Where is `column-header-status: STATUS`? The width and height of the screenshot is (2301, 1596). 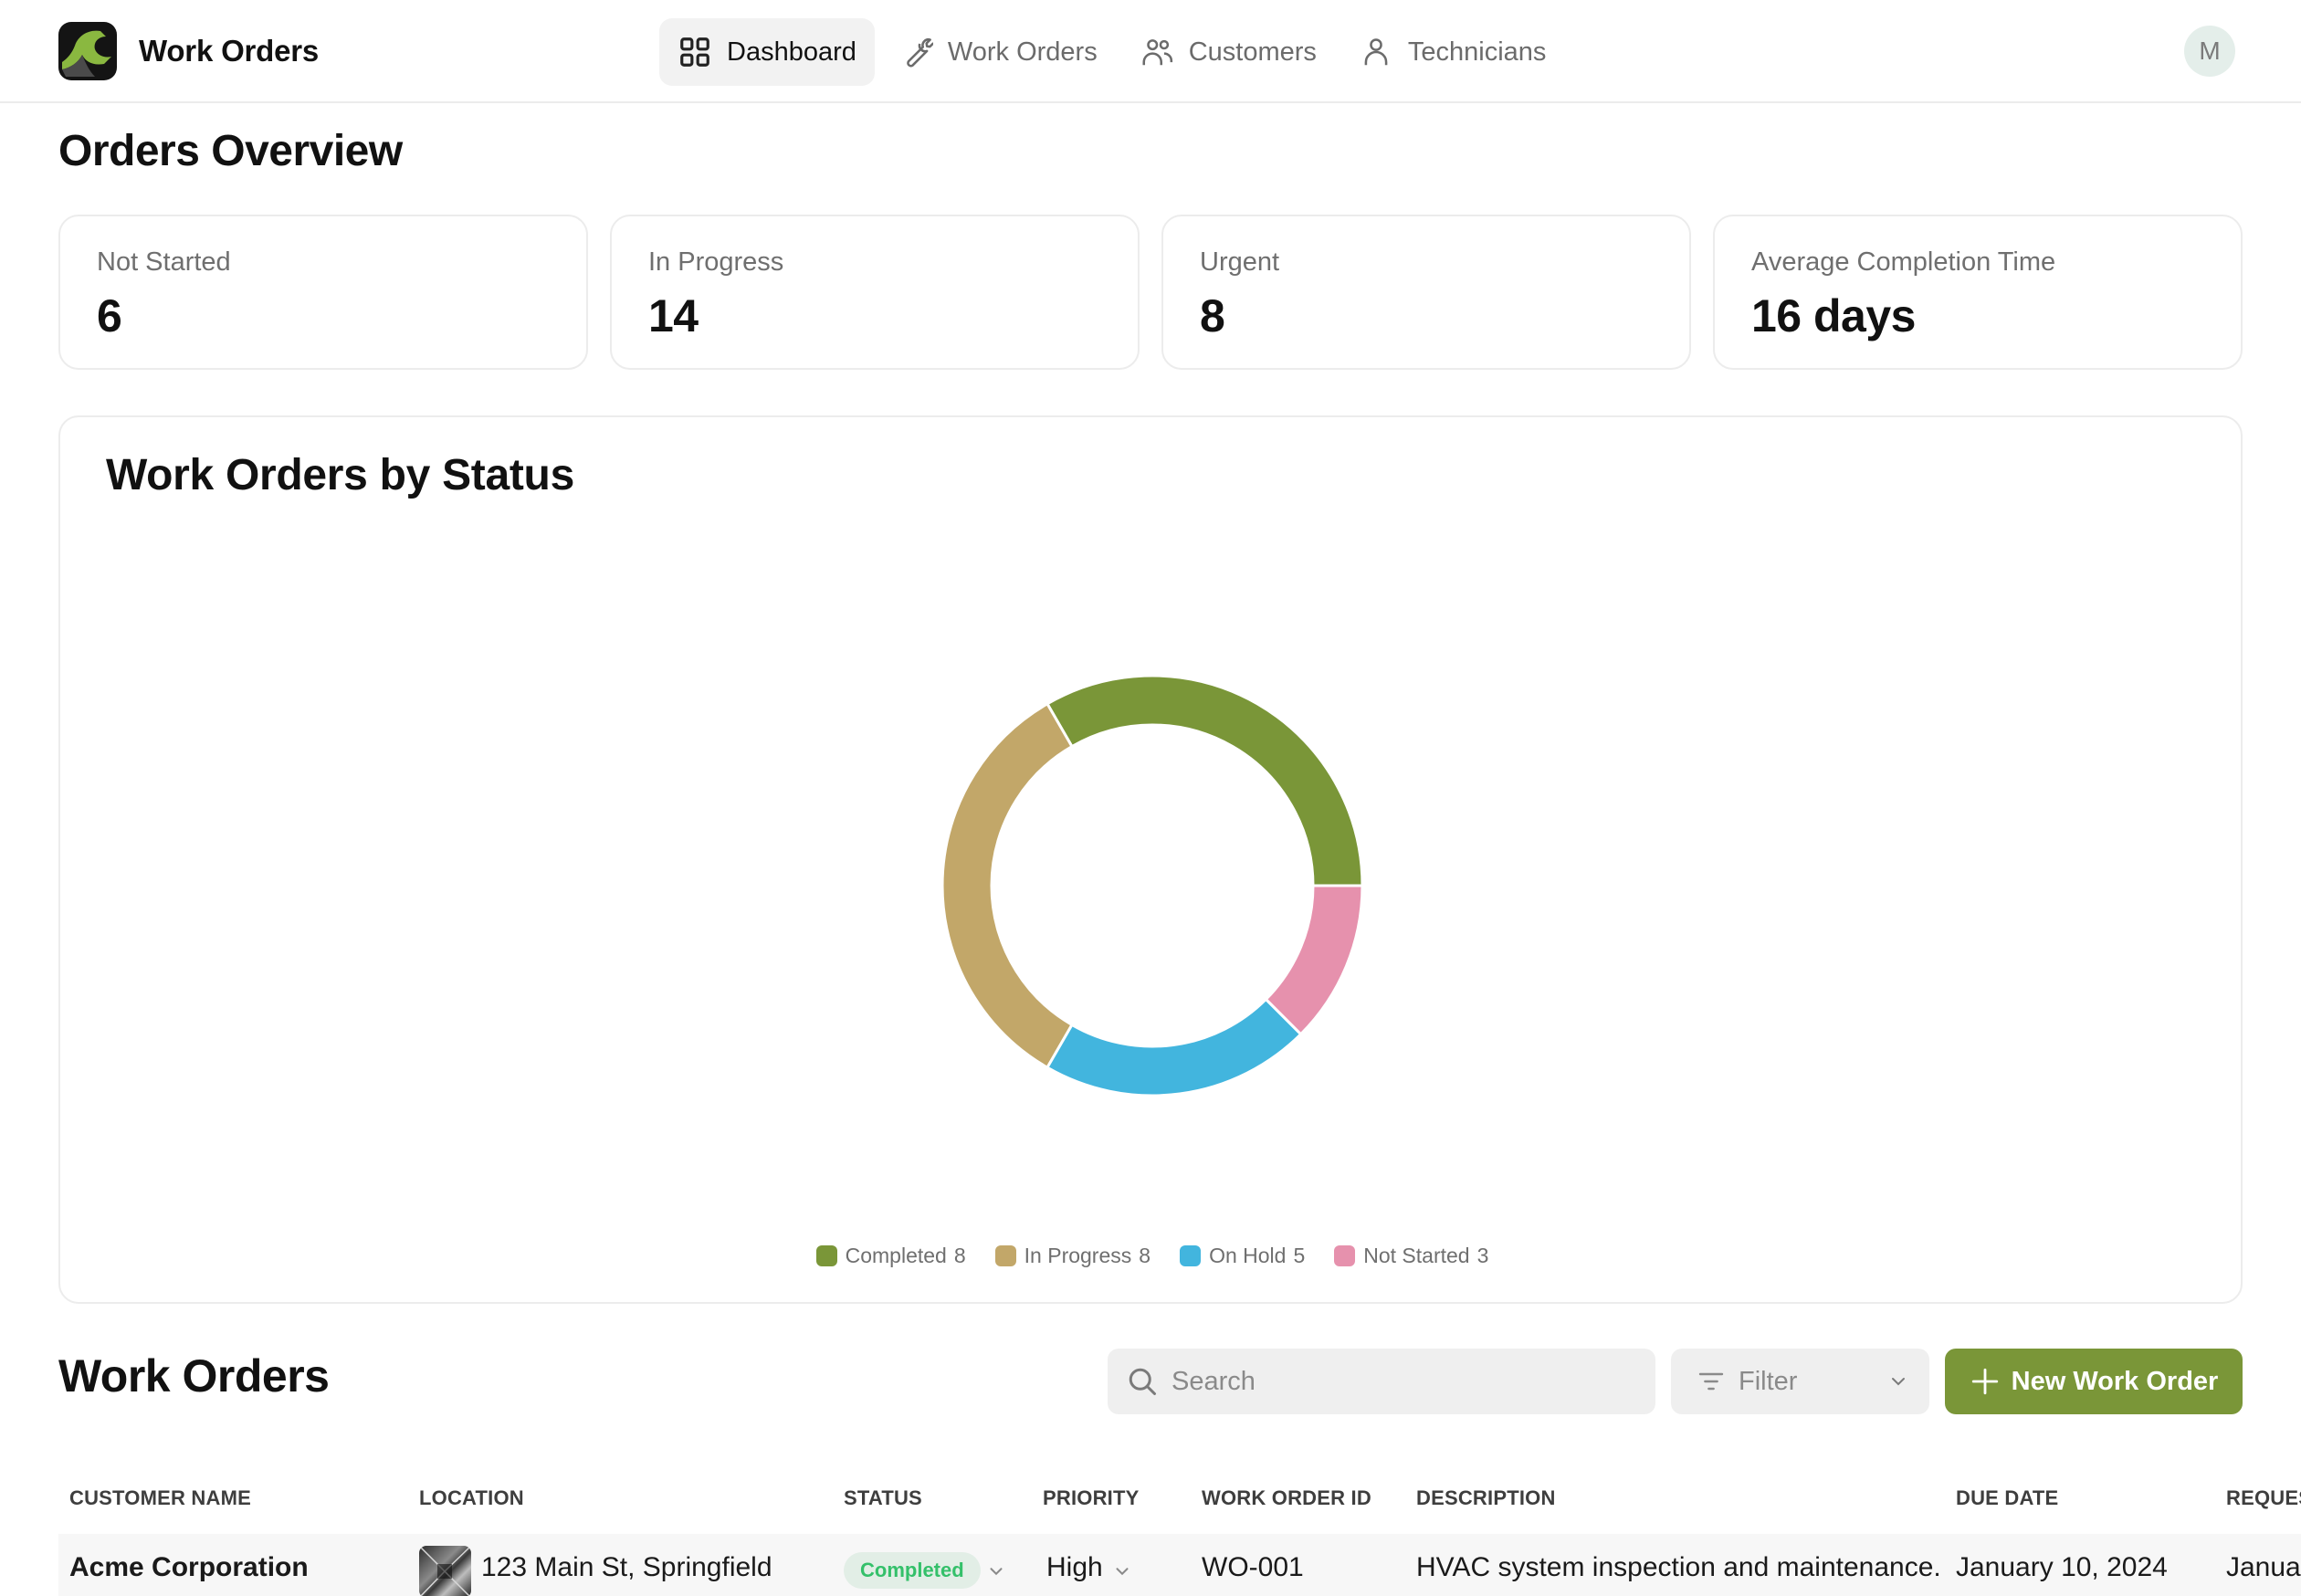
column-header-status: STATUS is located at coordinates (883, 1498).